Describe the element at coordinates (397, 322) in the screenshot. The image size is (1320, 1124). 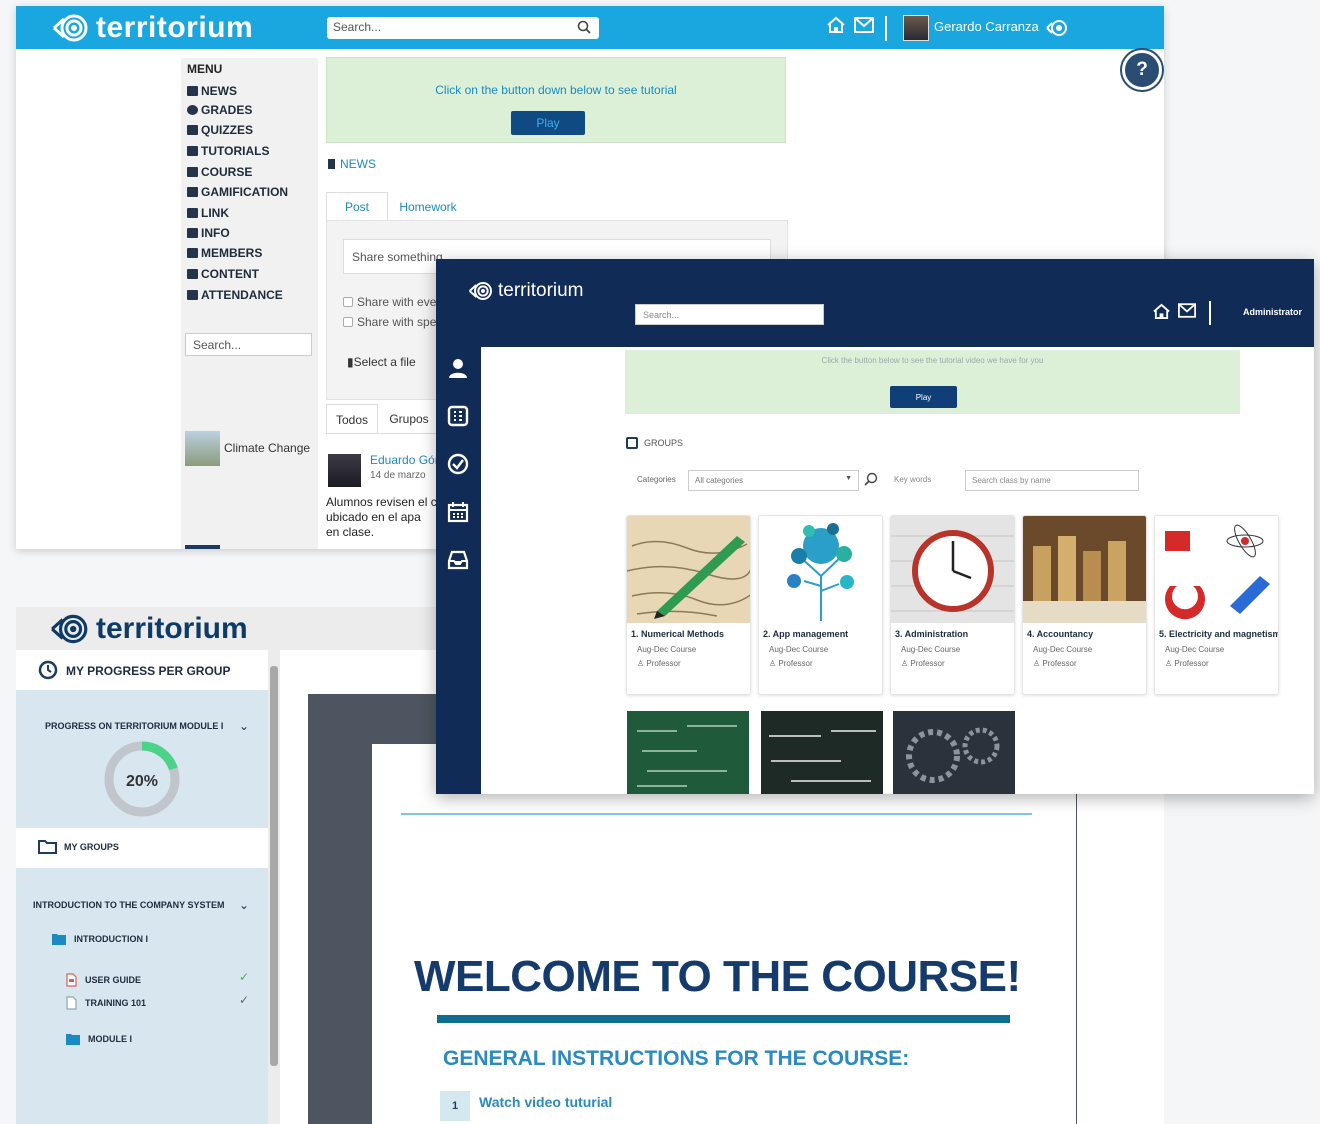
I see `share-option-label: Share with spe` at that location.